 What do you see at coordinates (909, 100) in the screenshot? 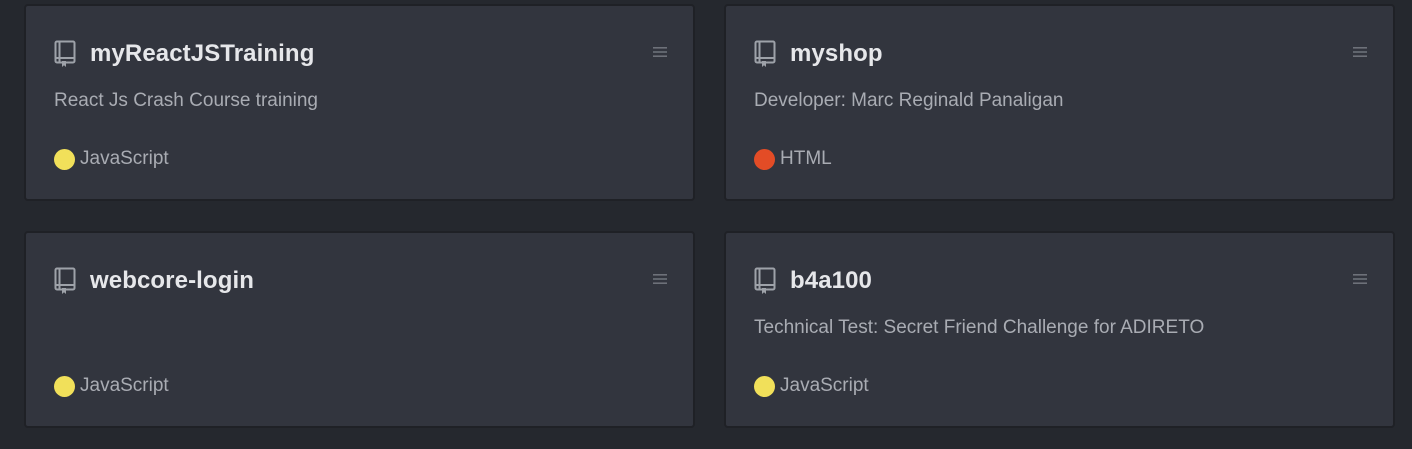
I see `repo-description: Developer: Marc Reginald Panaligan` at bounding box center [909, 100].